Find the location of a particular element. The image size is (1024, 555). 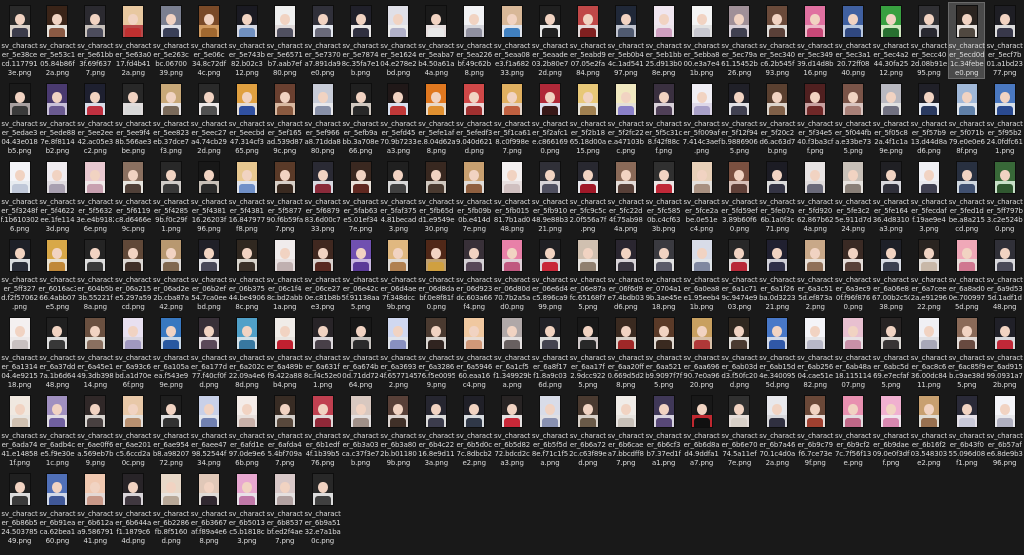

file-item: sv_charact er_06f6d9 e7.4bdb03 d6.png is located at coordinates (625, 274).